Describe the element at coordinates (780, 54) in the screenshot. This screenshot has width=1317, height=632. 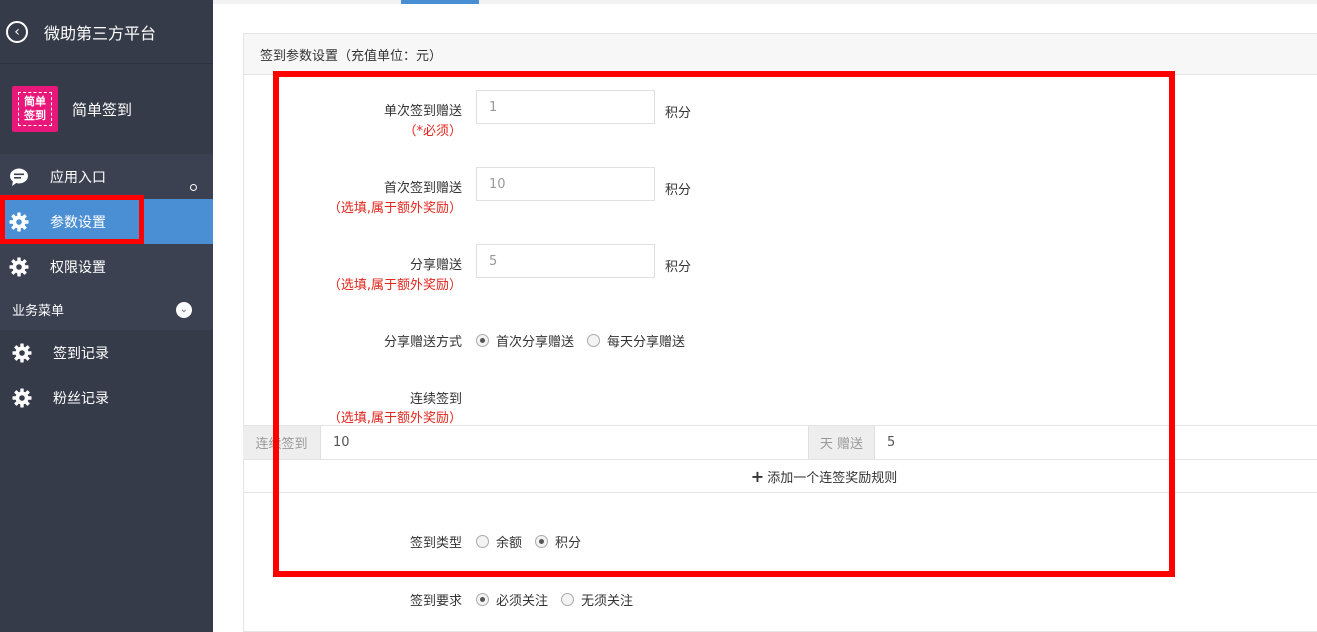
I see `panel-title: 签到参数设置（充值单位：元）` at that location.